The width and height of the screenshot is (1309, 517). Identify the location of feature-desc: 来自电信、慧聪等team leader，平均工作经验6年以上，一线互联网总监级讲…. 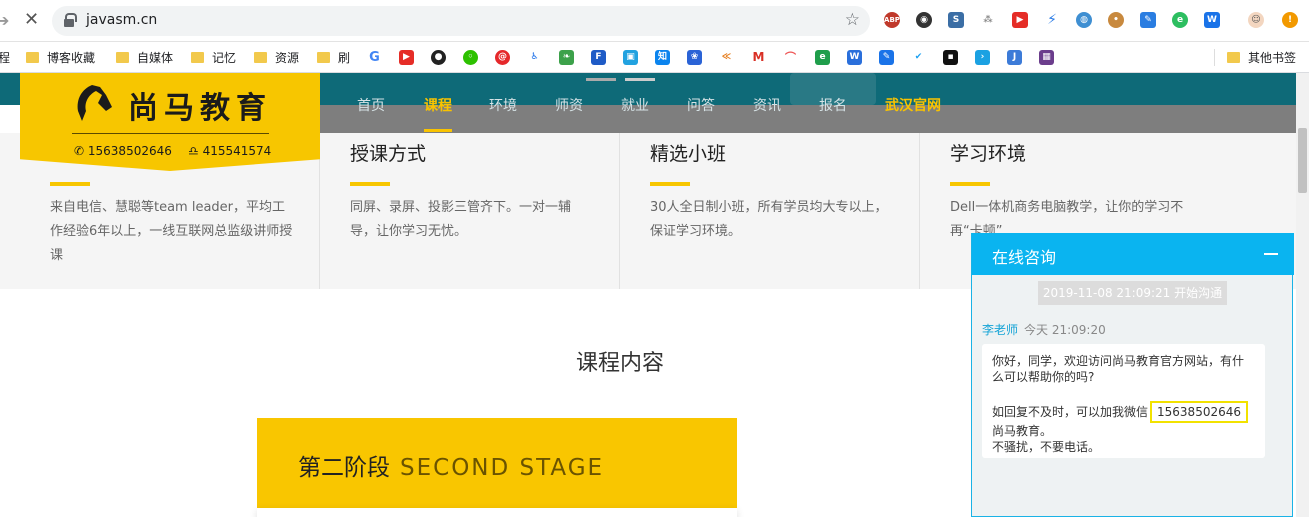
(171, 231).